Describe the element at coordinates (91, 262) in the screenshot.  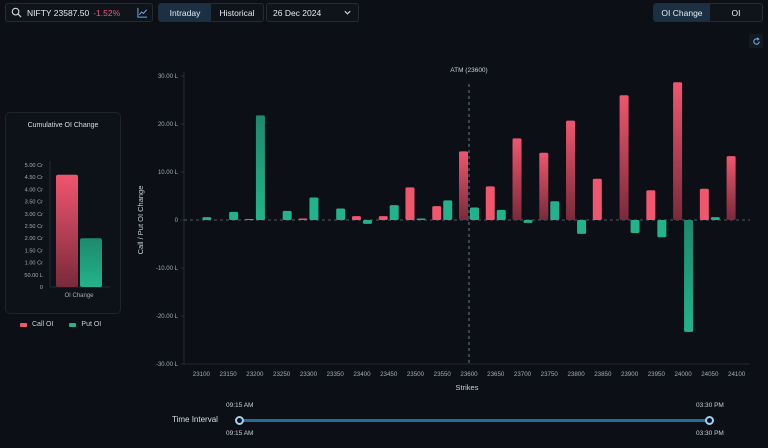
I see `cum-put-bar` at that location.